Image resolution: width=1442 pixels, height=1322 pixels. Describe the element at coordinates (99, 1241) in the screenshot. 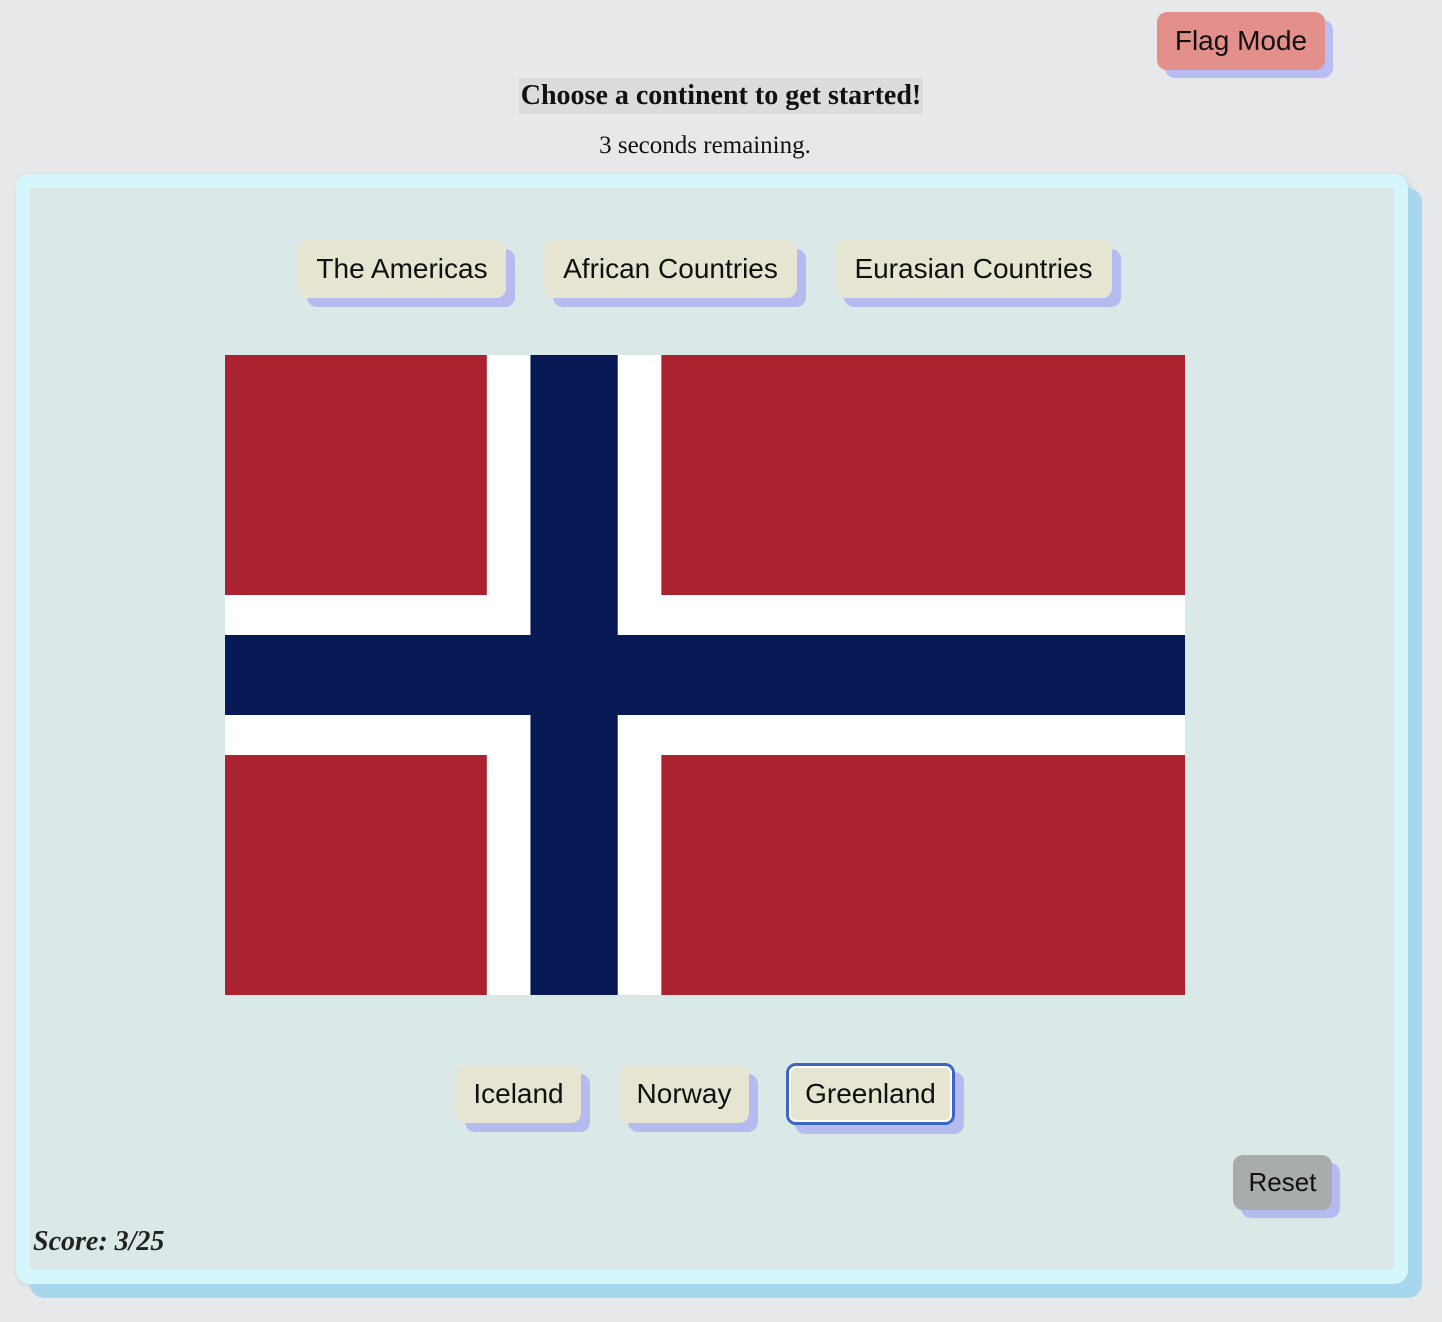

I see `score-text: Score: 3/25` at that location.